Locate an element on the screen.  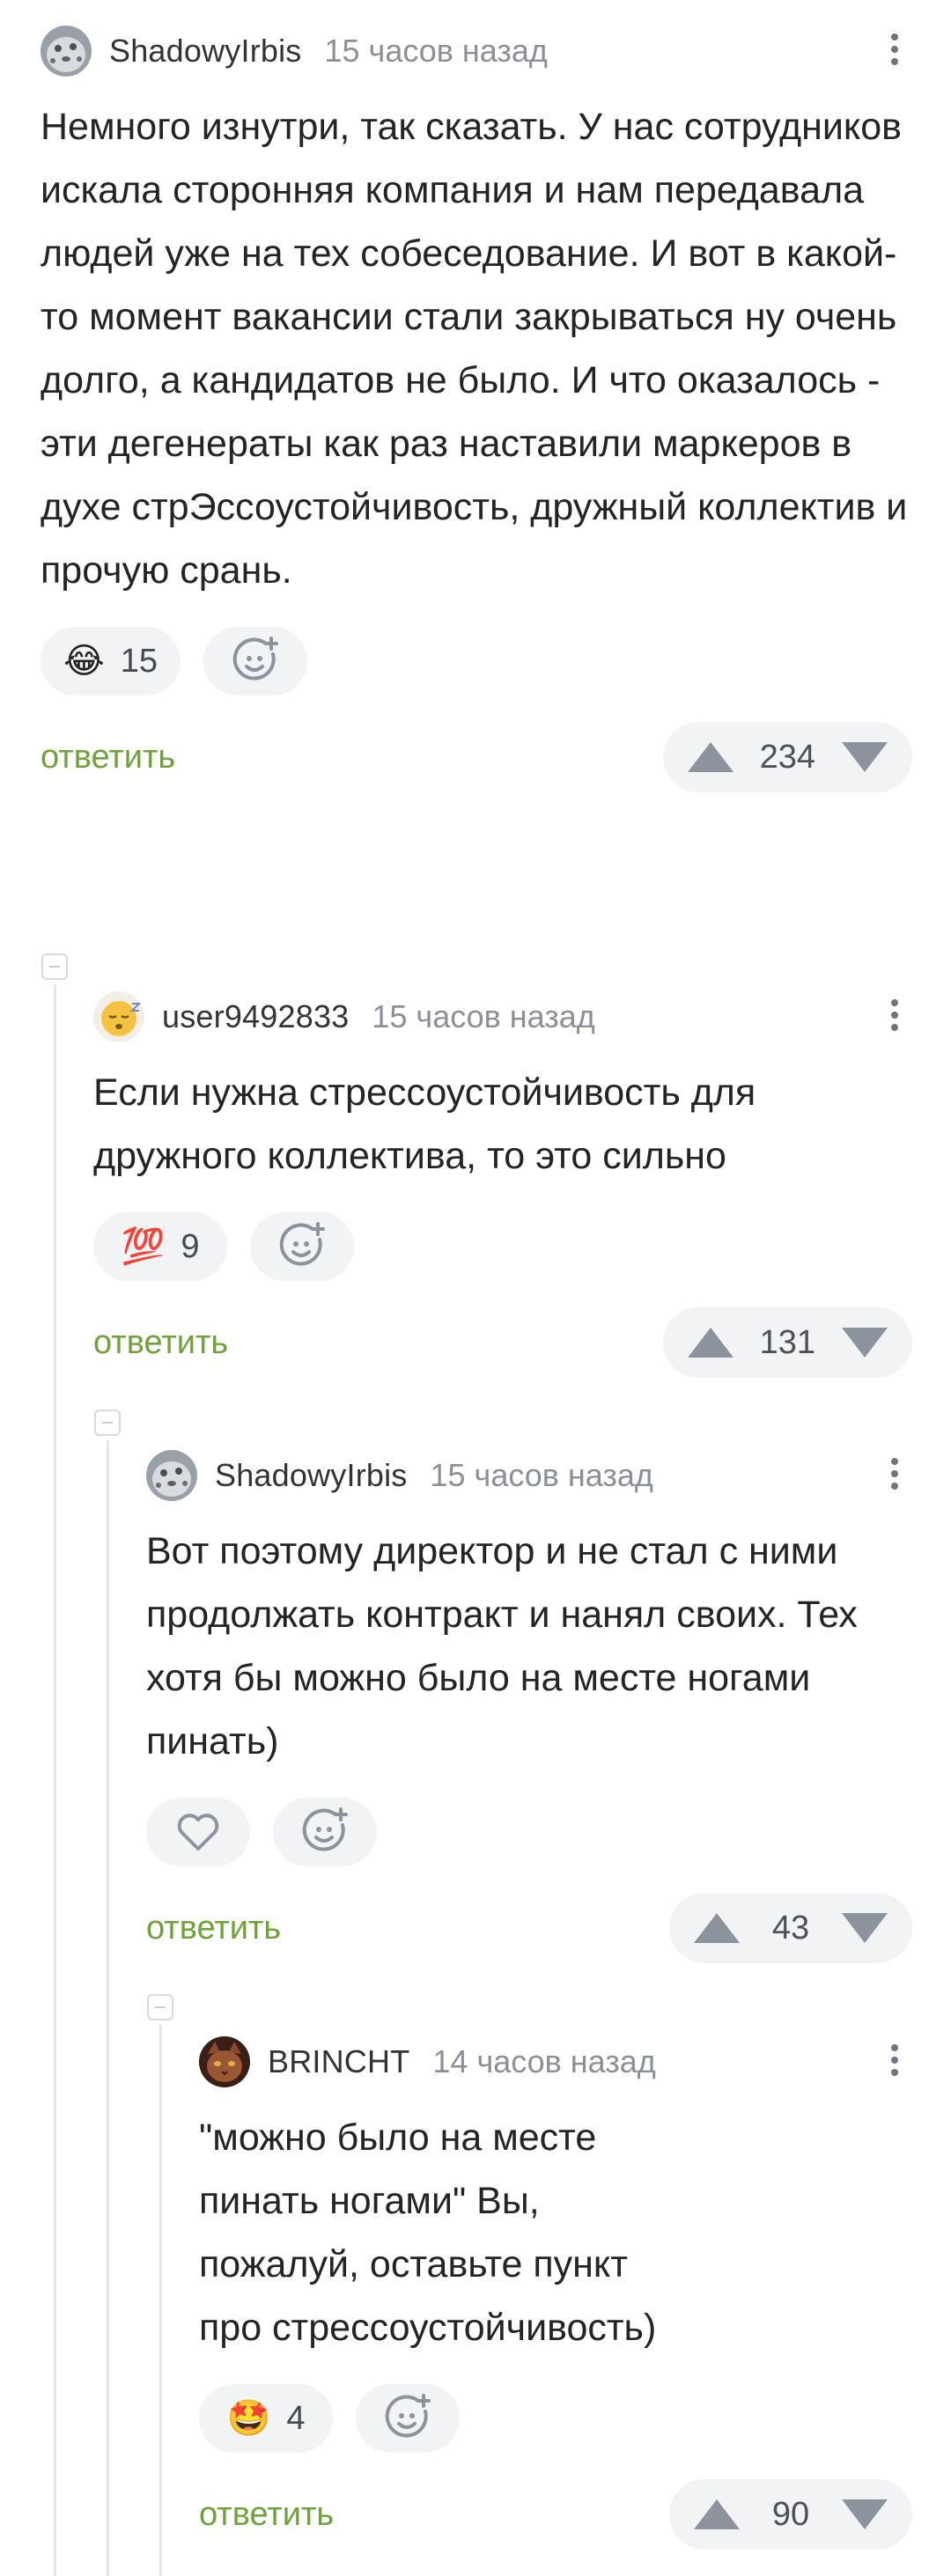
comment-actions: ответить 90 is located at coordinates (555, 2514).